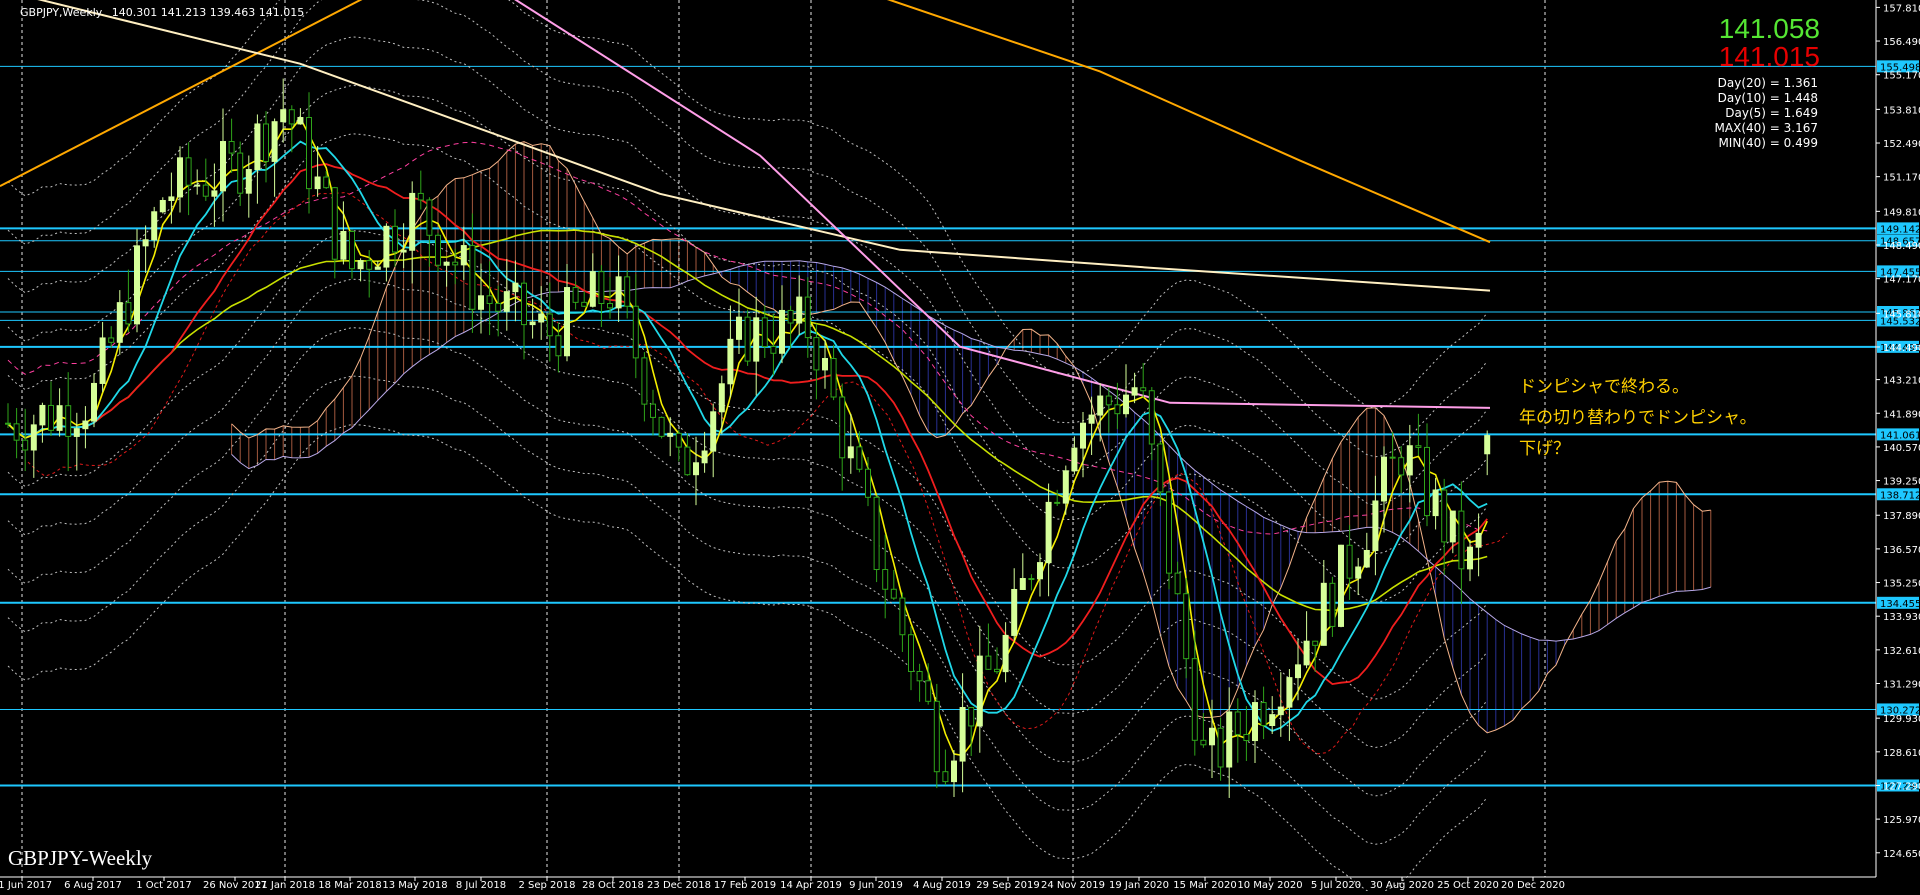  What do you see at coordinates (546, 885) in the screenshot?
I see `x-tick-label-8: 2 Sep 2018` at bounding box center [546, 885].